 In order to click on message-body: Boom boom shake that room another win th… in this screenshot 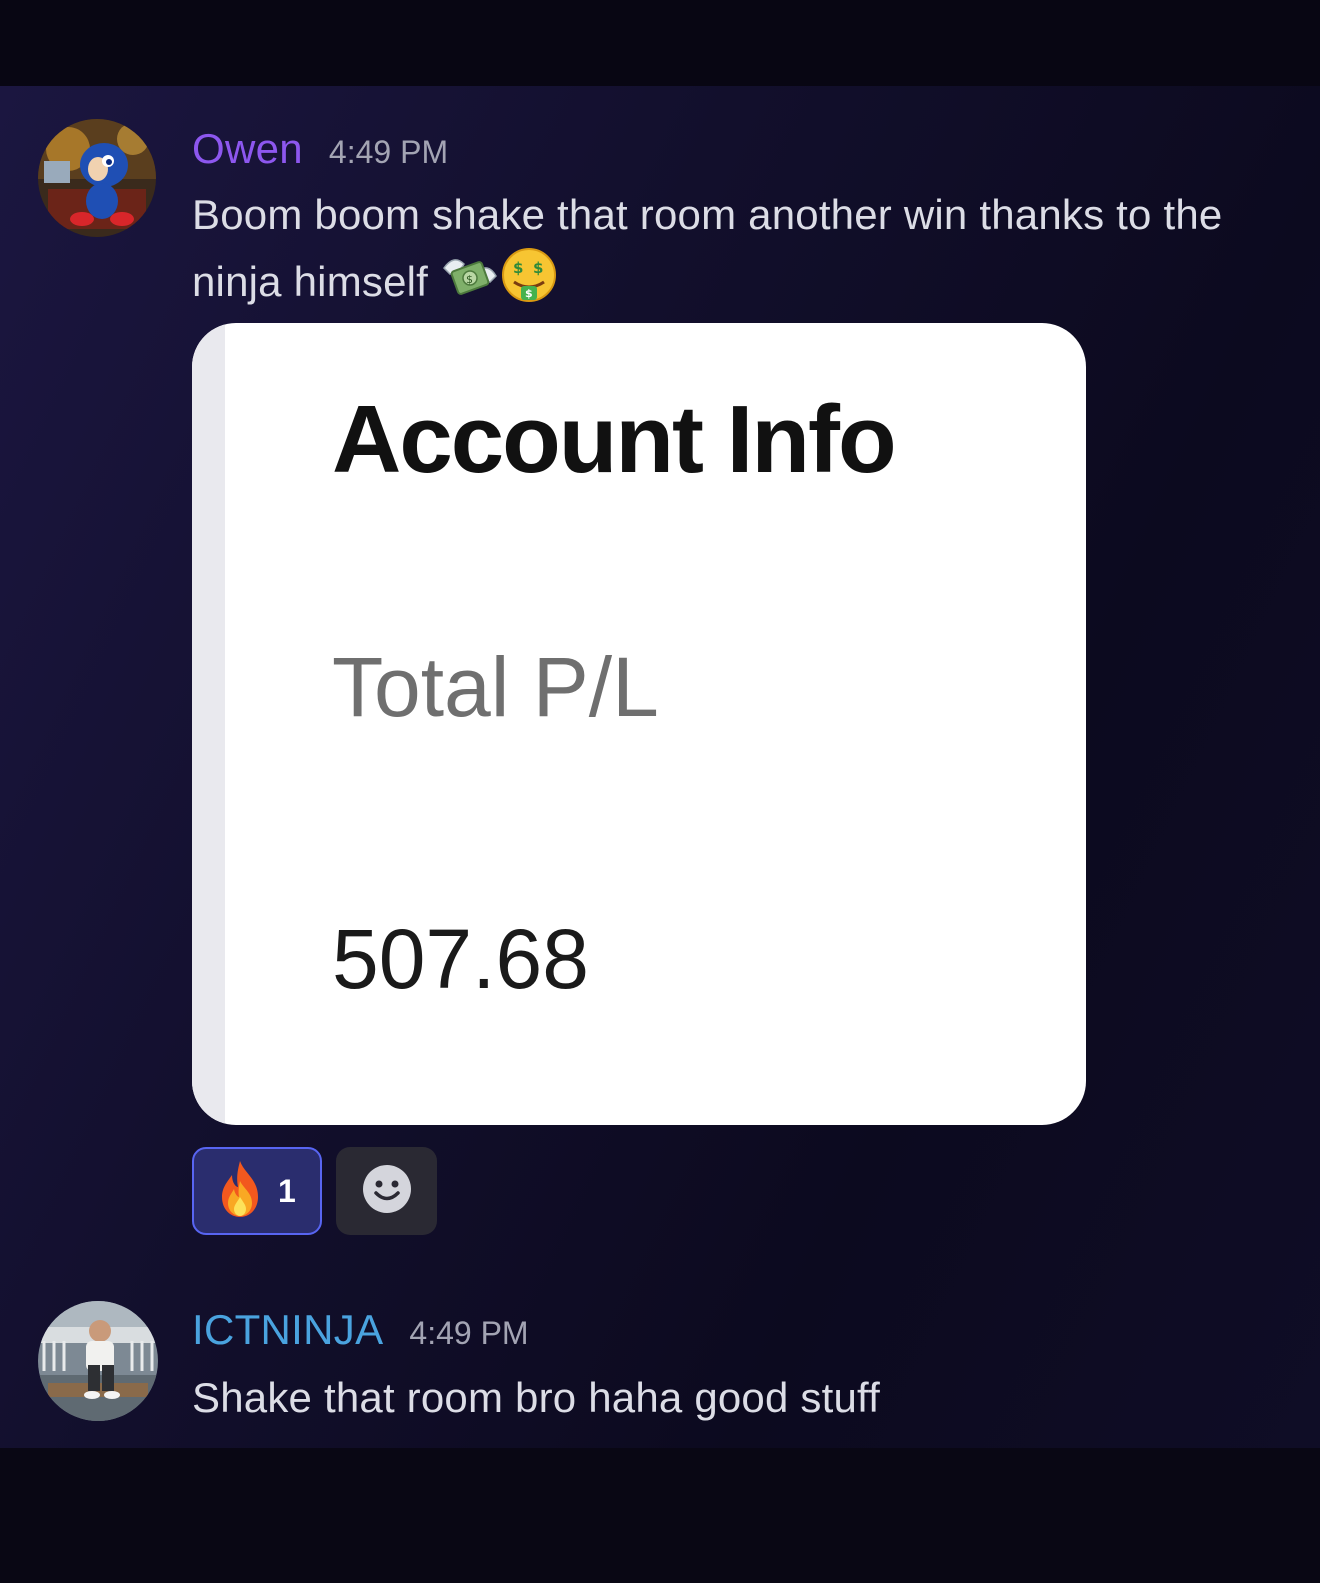, I will do `click(707, 248)`.